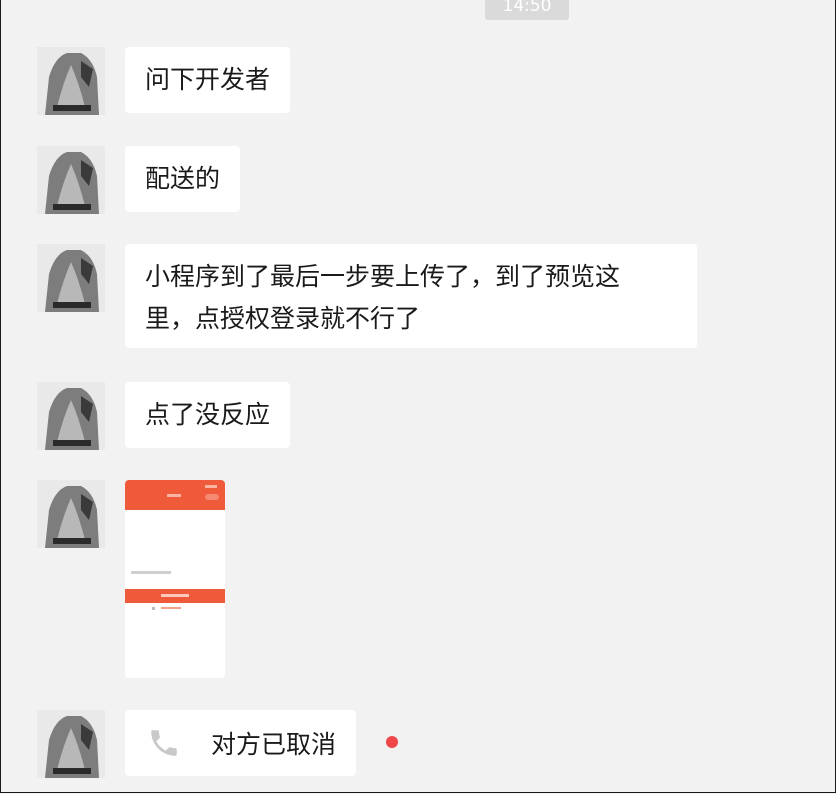 Image resolution: width=836 pixels, height=794 pixels. I want to click on message-bubble: 配送的, so click(183, 179).